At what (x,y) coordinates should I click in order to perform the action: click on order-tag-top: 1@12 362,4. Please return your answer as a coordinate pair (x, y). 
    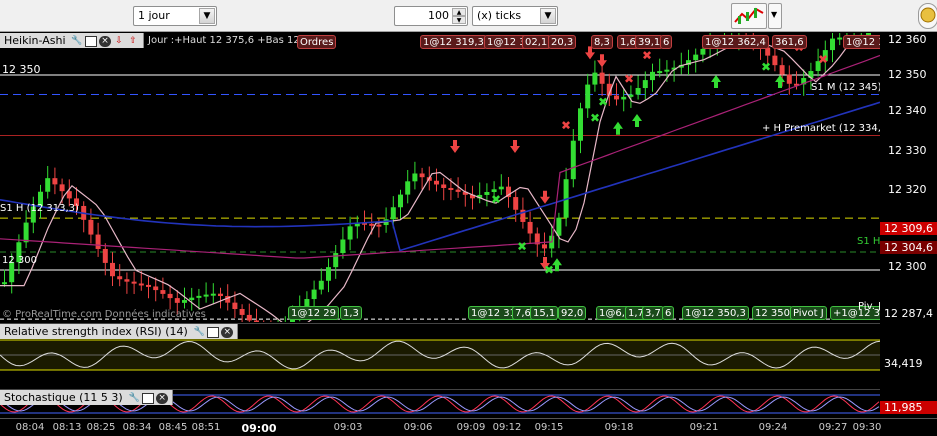
    Looking at the image, I should click on (735, 42).